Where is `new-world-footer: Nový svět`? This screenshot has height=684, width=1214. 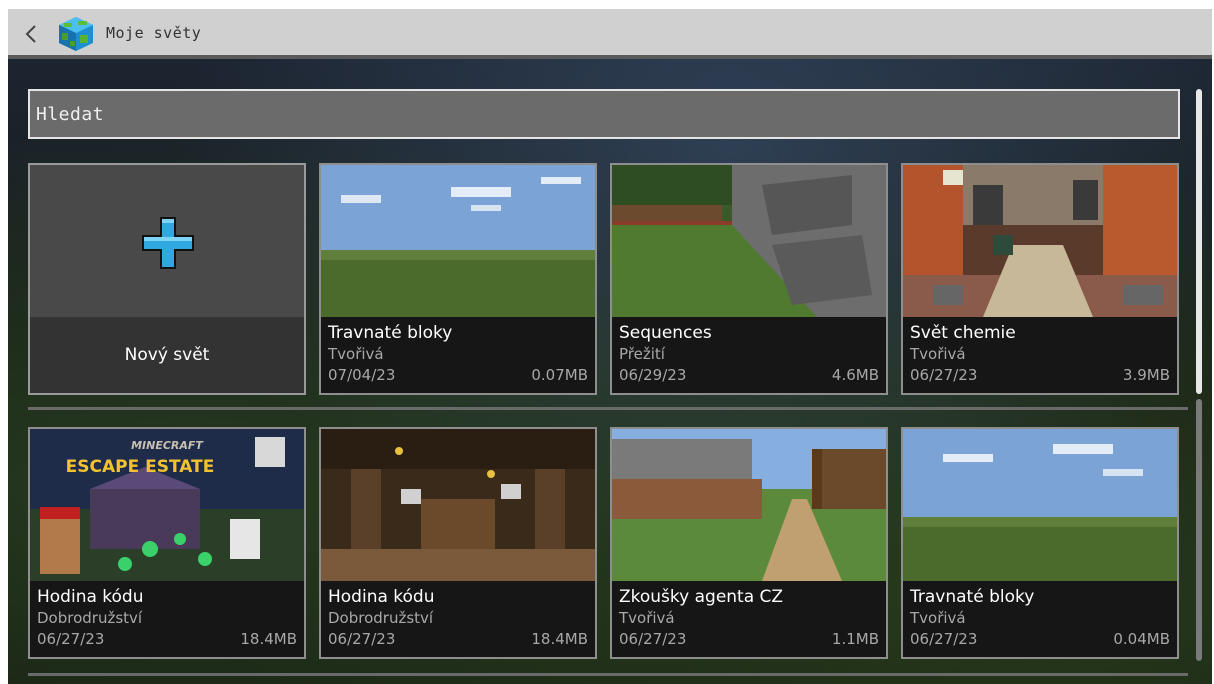 new-world-footer: Nový svět is located at coordinates (167, 355).